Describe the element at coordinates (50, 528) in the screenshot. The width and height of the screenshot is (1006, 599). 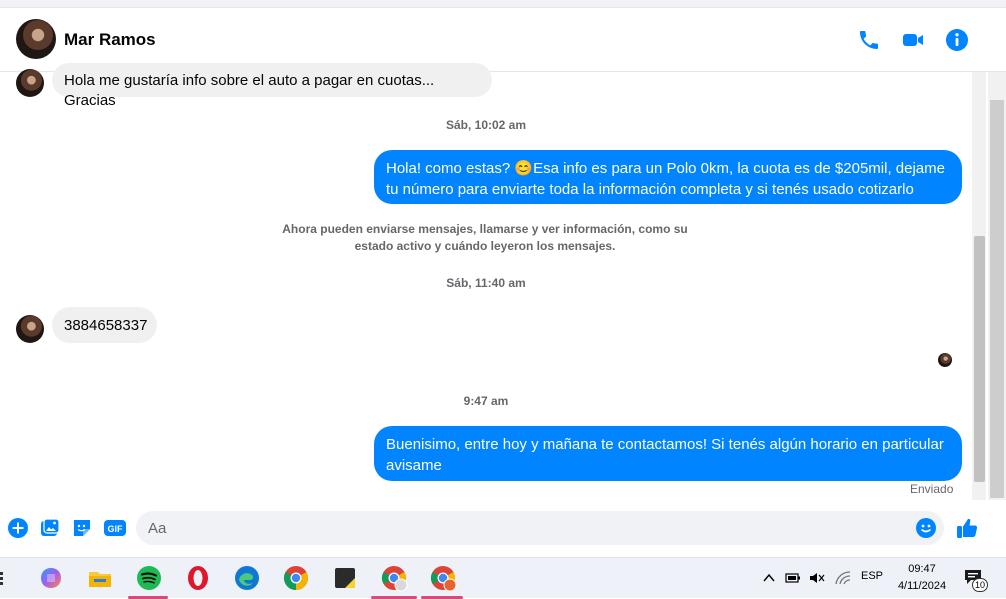
I see `photo-icon` at that location.